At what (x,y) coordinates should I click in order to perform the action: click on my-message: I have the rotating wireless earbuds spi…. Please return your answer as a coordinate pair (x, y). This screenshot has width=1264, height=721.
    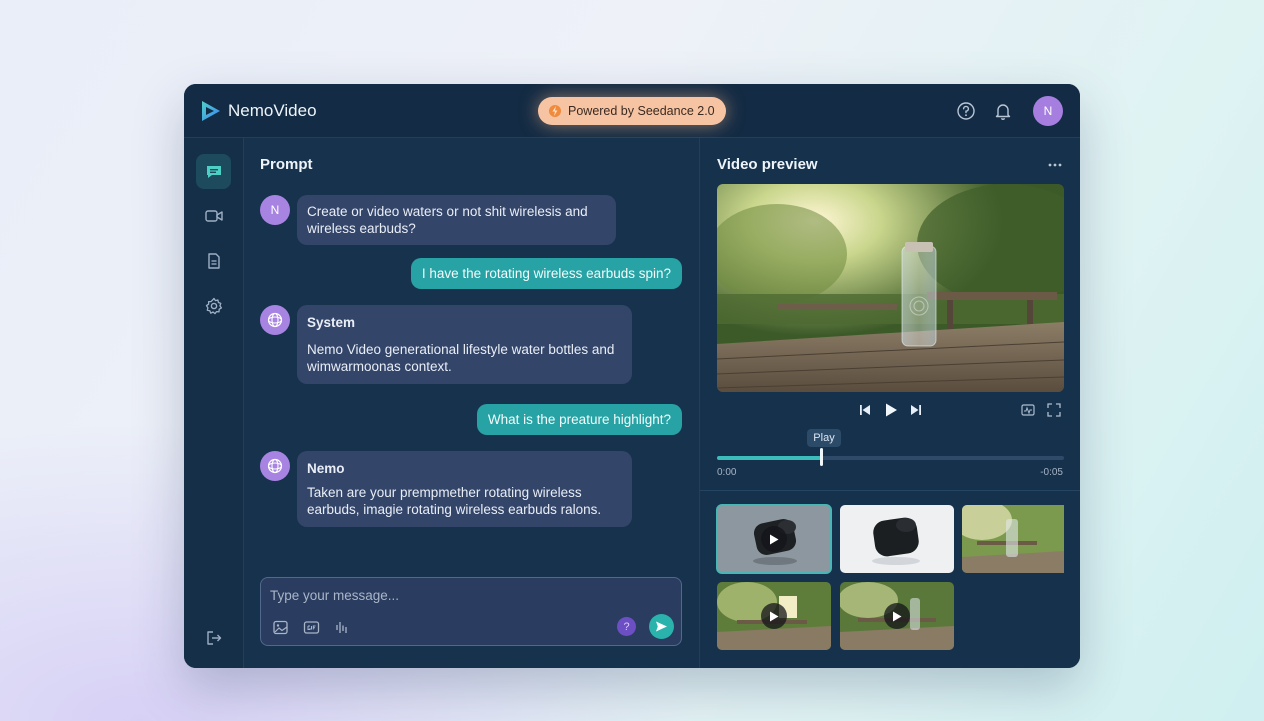
    Looking at the image, I should click on (546, 273).